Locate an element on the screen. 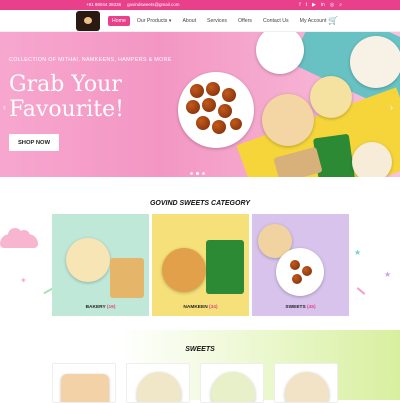 The width and height of the screenshot is (400, 403). category-count: (45) is located at coordinates (311, 307).